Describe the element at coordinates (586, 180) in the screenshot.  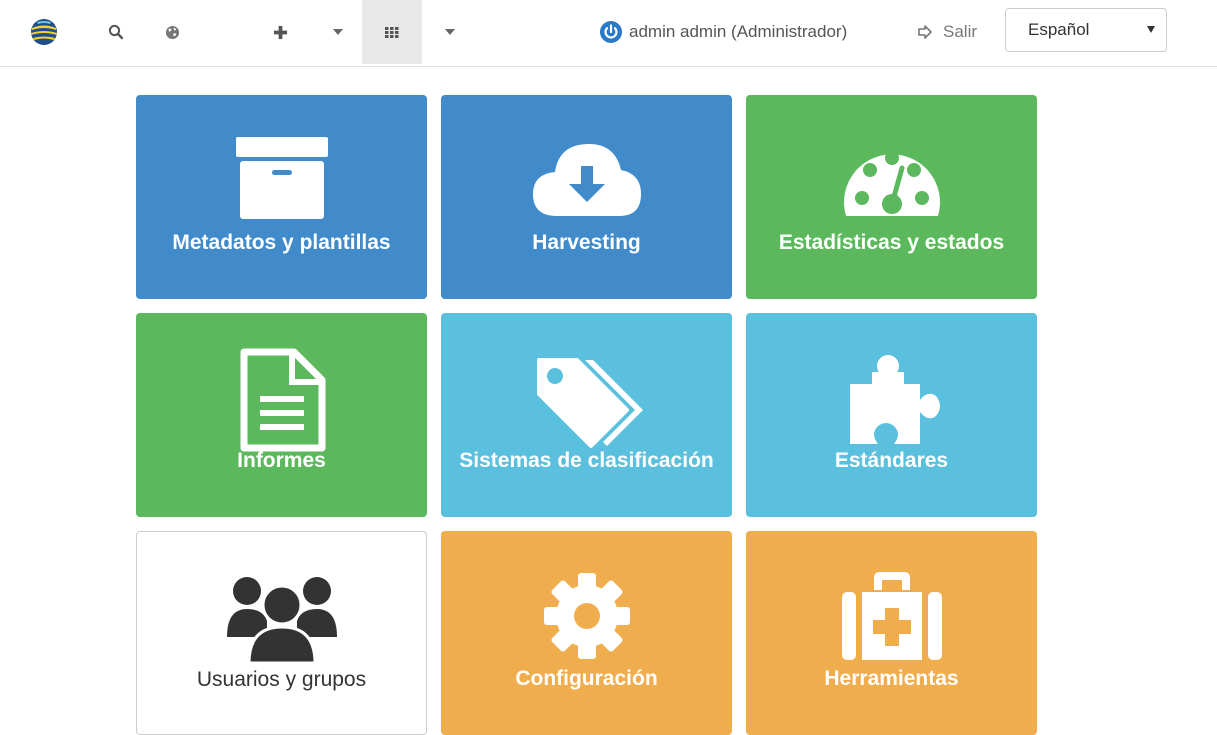
I see `cloud-download-icon` at that location.